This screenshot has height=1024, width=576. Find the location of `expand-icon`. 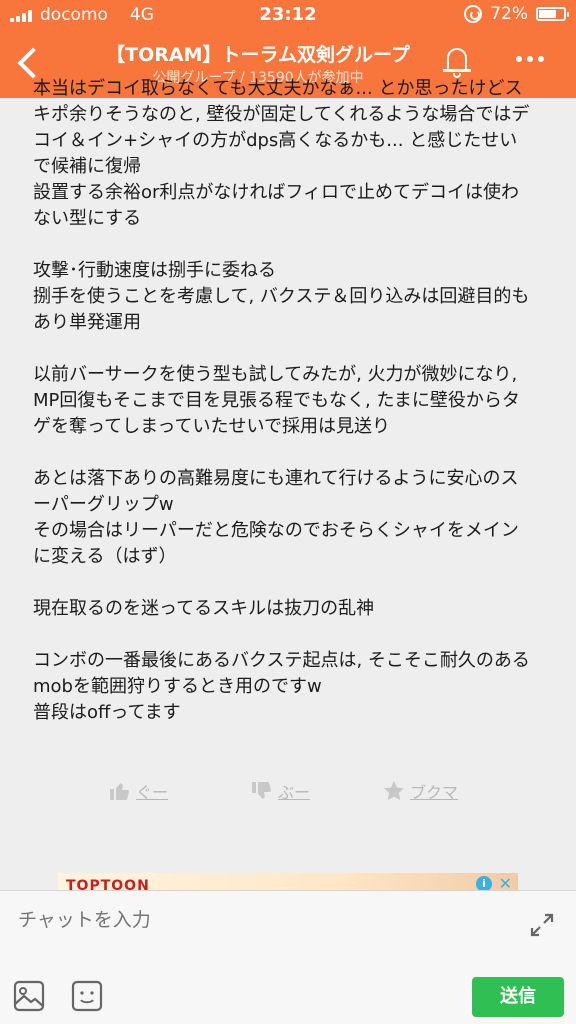

expand-icon is located at coordinates (542, 925).